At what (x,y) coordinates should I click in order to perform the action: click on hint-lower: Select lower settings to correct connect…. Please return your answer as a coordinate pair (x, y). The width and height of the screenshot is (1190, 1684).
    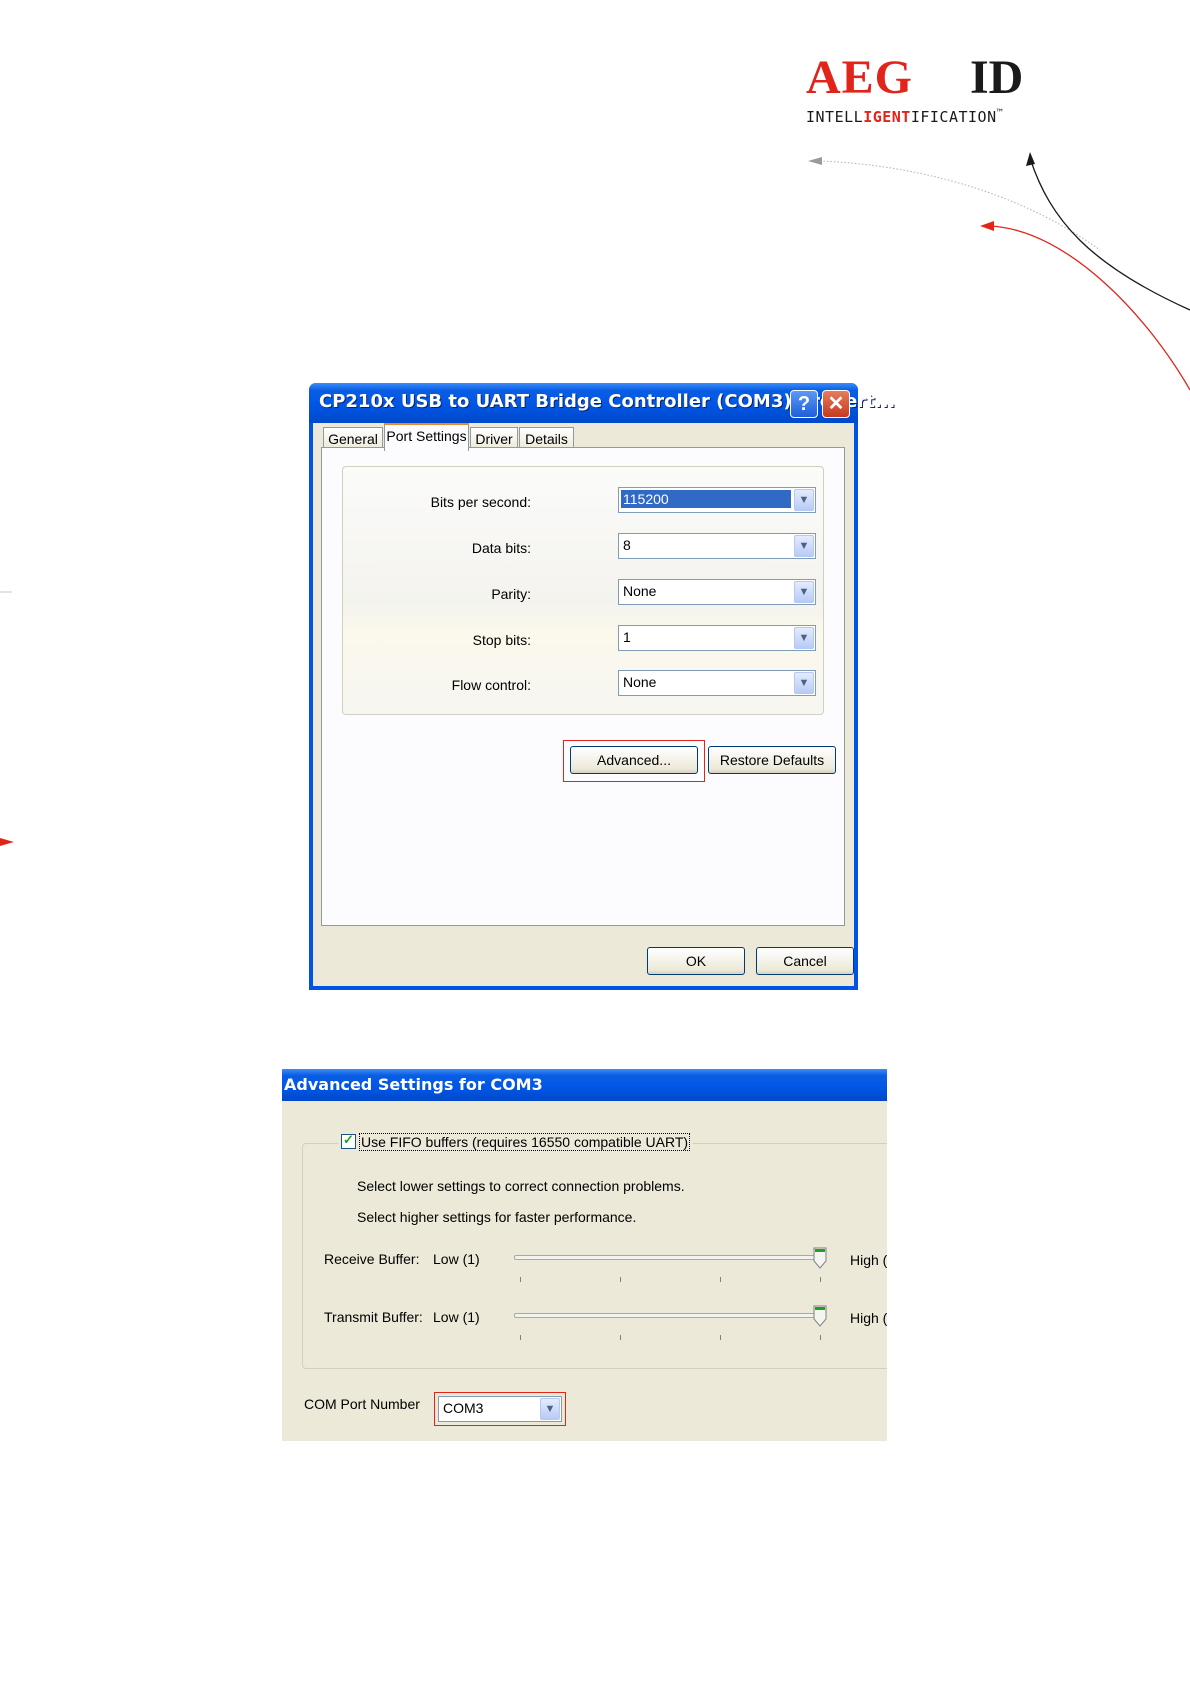
    Looking at the image, I should click on (521, 1186).